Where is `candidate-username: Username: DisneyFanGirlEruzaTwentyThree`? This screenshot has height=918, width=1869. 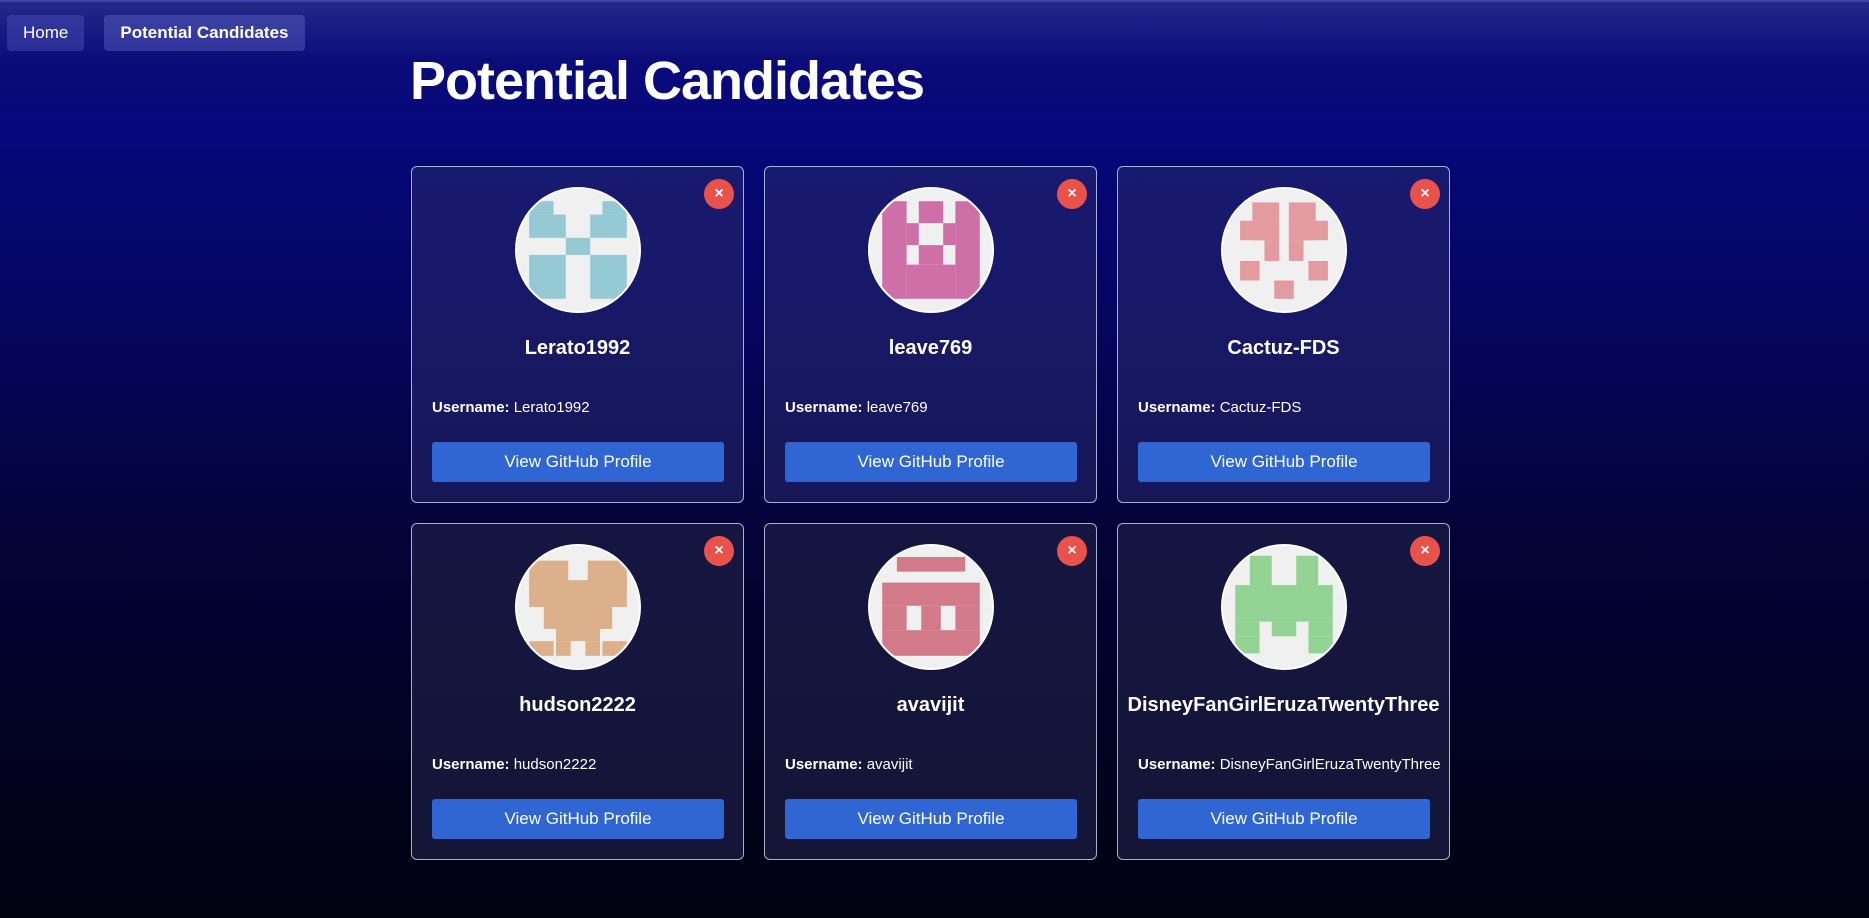 candidate-username: Username: DisneyFanGirlEruzaTwentyThree is located at coordinates (1289, 764).